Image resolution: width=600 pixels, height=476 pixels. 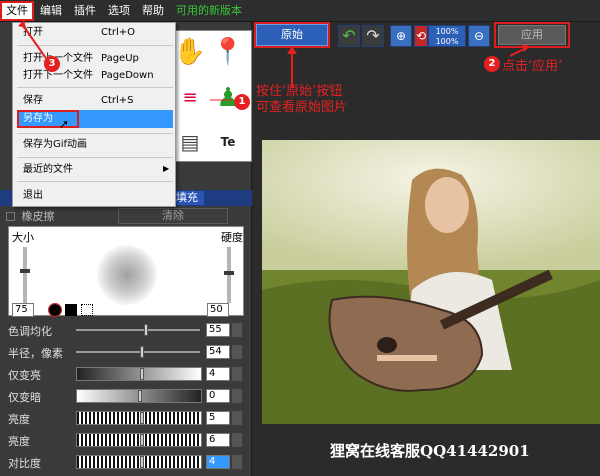 What do you see at coordinates (274, 60) in the screenshot?
I see `annotation-arrows` at bounding box center [274, 60].